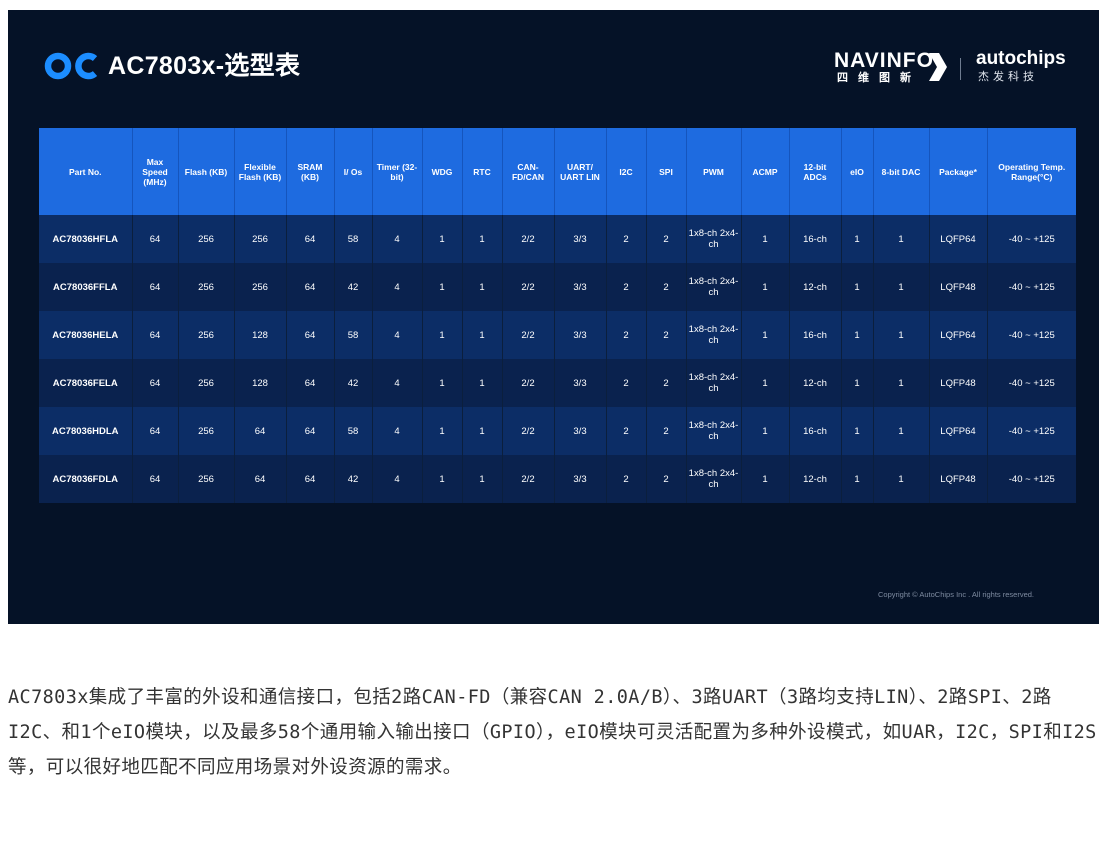 Image resolution: width=1110 pixels, height=845 pixels. What do you see at coordinates (397, 287) in the screenshot?
I see `cell-timer: 4` at bounding box center [397, 287].